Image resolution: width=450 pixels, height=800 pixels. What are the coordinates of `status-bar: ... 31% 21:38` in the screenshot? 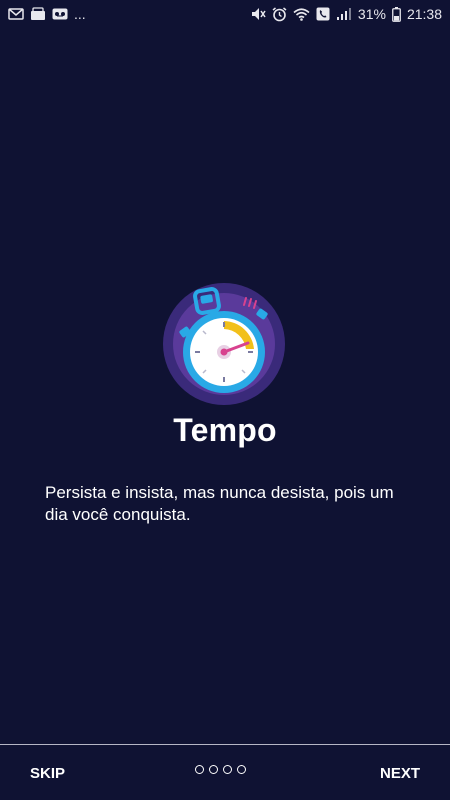 It's located at (225, 14).